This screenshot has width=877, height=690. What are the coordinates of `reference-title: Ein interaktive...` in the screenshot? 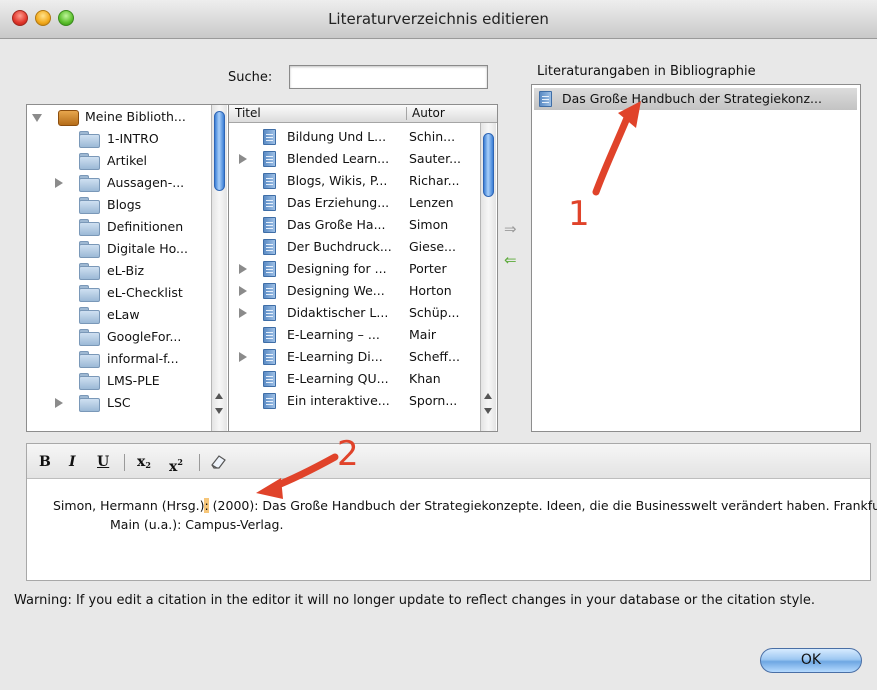 It's located at (338, 400).